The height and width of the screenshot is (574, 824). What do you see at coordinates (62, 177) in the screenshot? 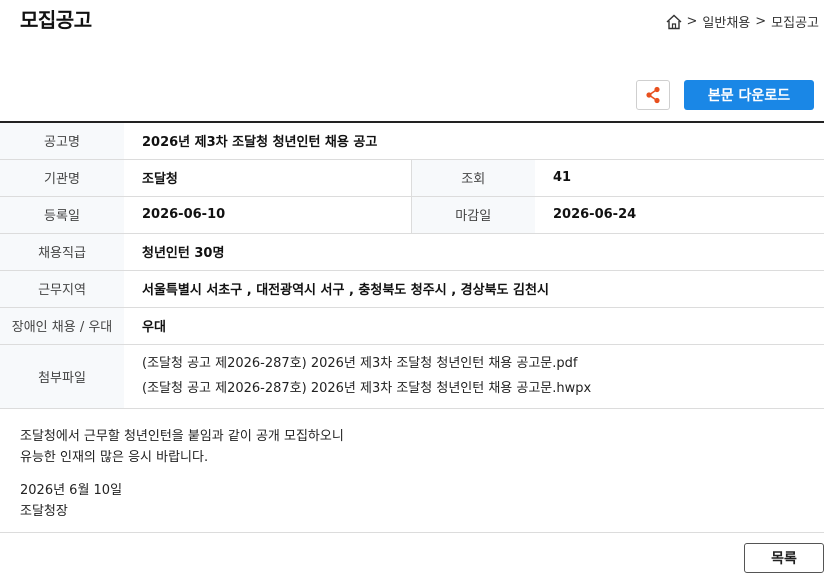
I see `agency-label: 기관명` at bounding box center [62, 177].